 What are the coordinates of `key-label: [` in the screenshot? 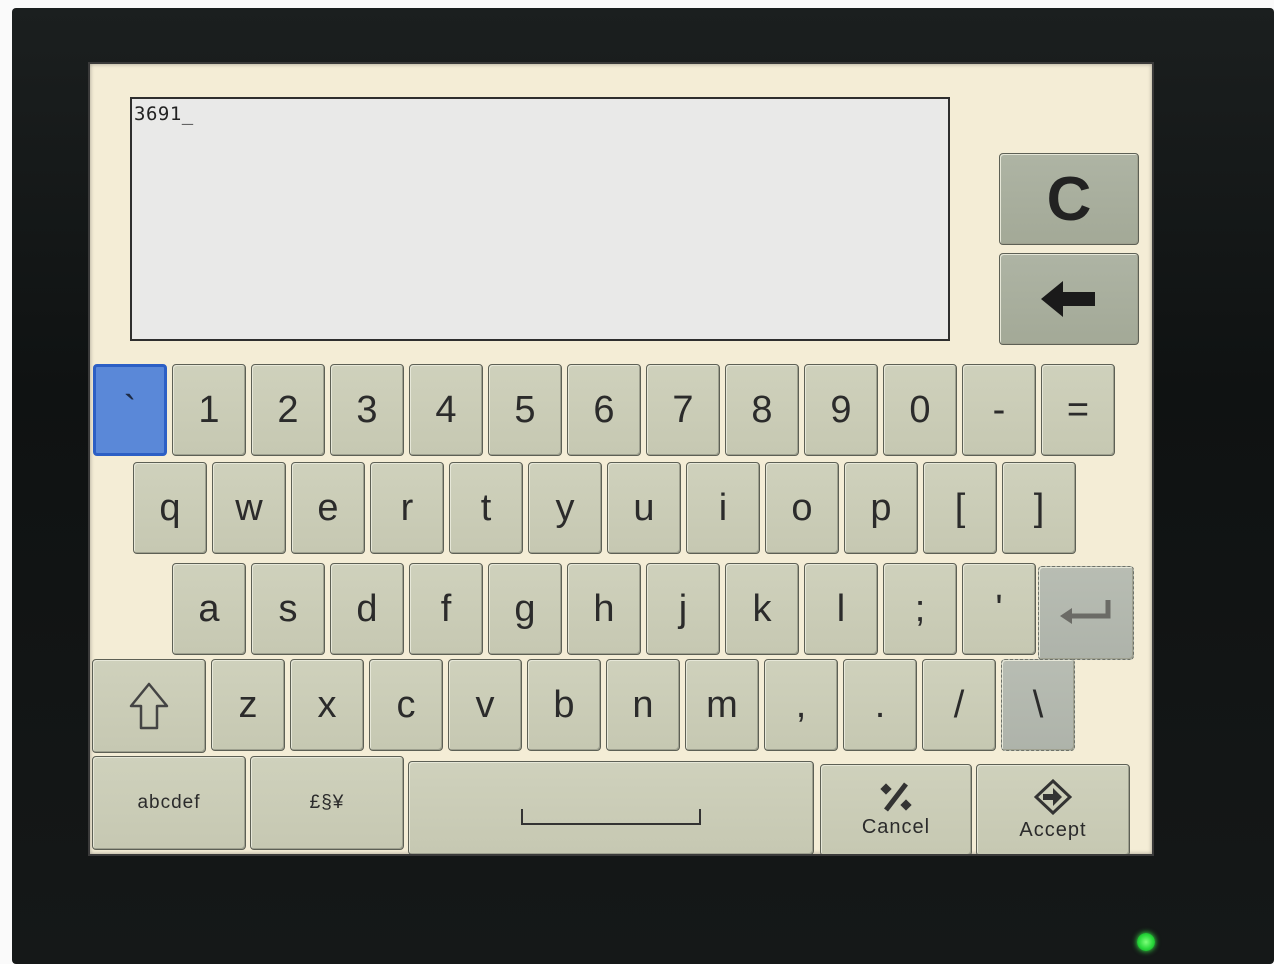 It's located at (960, 507).